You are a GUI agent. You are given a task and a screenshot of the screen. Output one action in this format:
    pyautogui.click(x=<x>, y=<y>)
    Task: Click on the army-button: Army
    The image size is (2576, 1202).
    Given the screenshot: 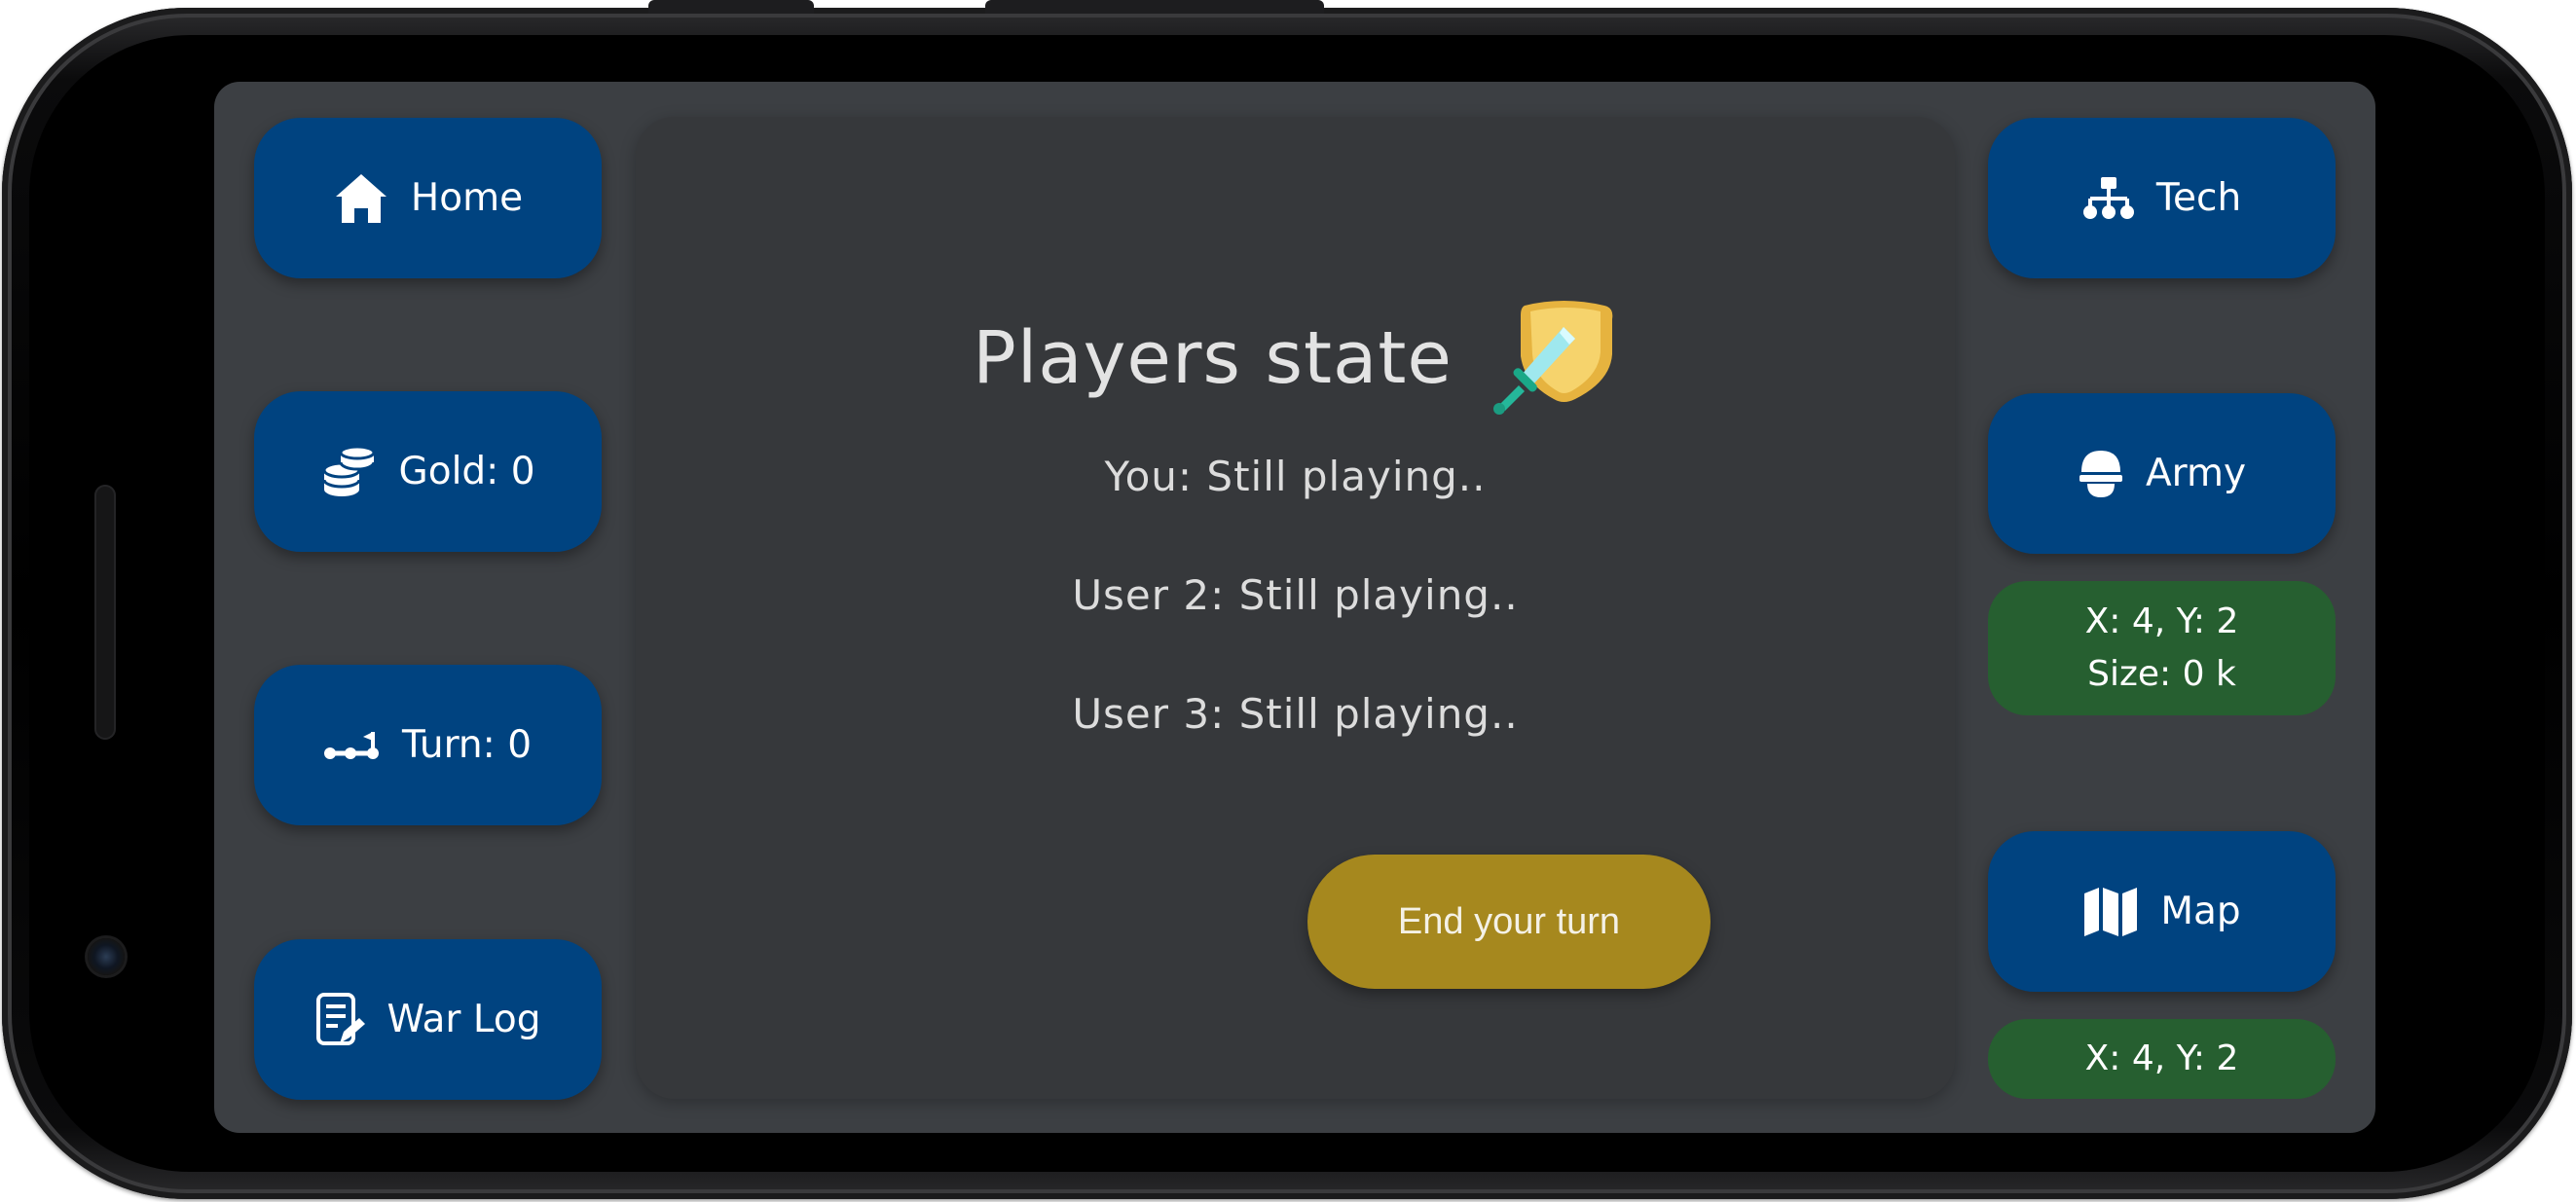 What is the action you would take?
    pyautogui.click(x=2162, y=473)
    